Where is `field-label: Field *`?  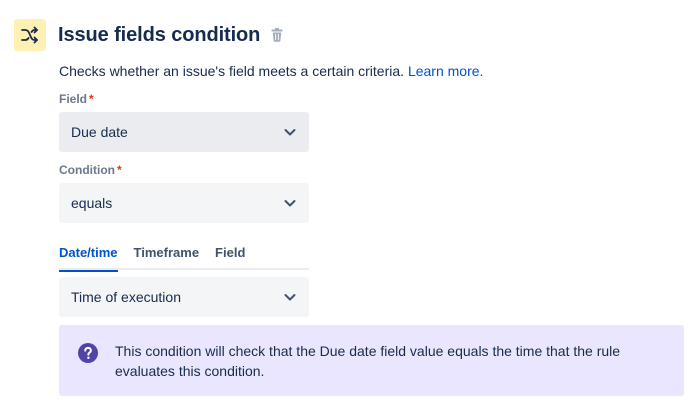
field-label: Field * is located at coordinates (76, 99).